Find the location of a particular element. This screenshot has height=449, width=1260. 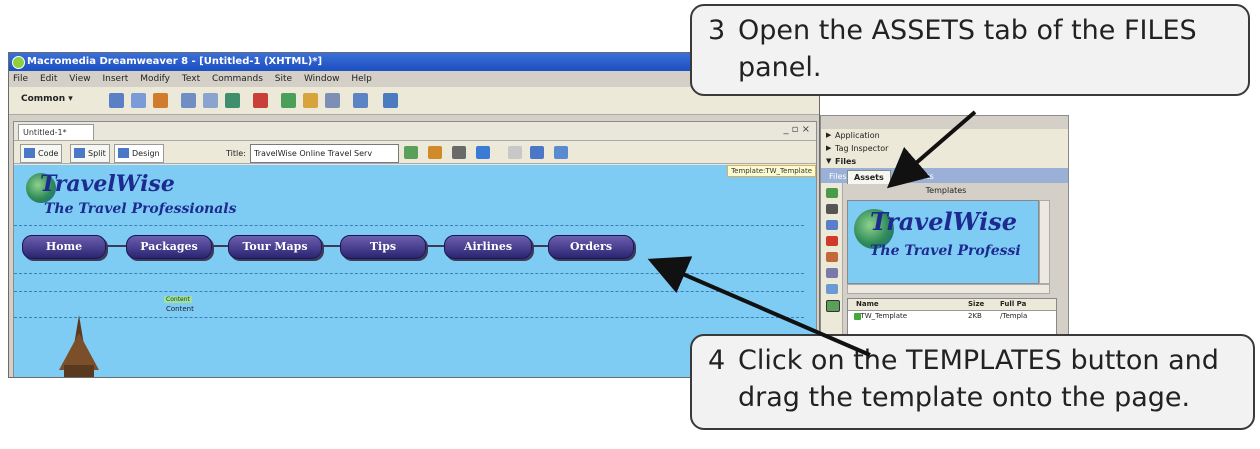

arrow-to-page is located at coordinates (759, 306).